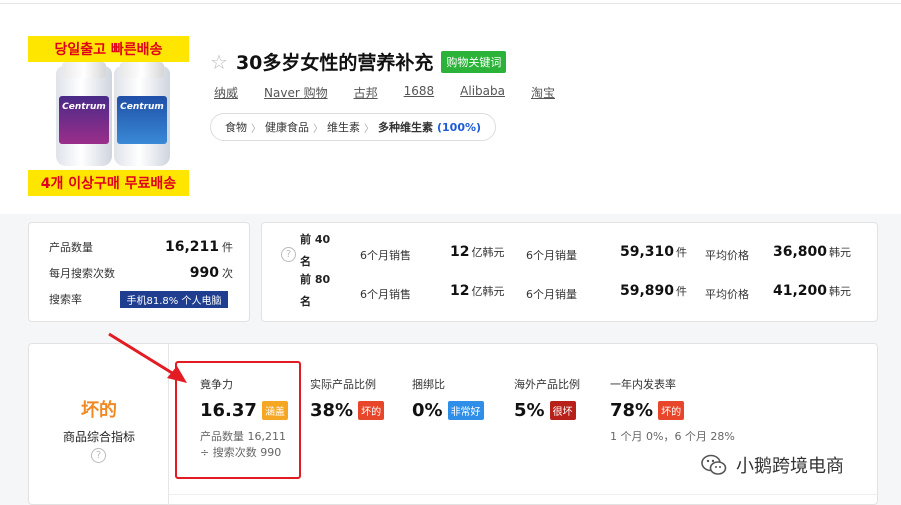 Image resolution: width=901 pixels, height=505 pixels. What do you see at coordinates (397, 92) in the screenshot?
I see `platform-links: 纳威 Naver 购物 古邦 1688 Alibaba 淘宝` at bounding box center [397, 92].